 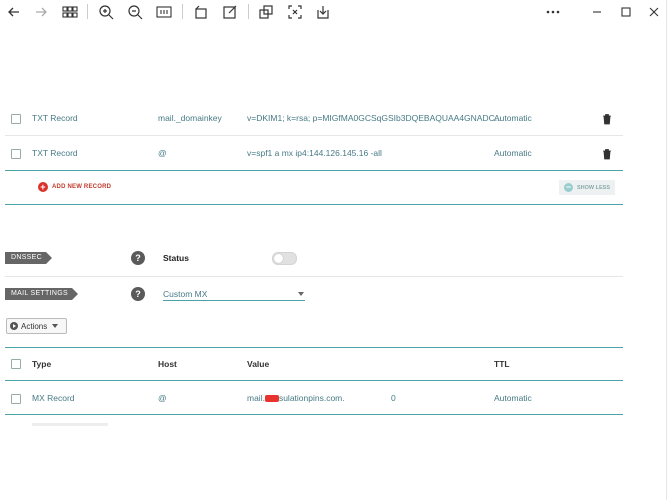 I want to click on dnssec-toggle, so click(x=284, y=258).